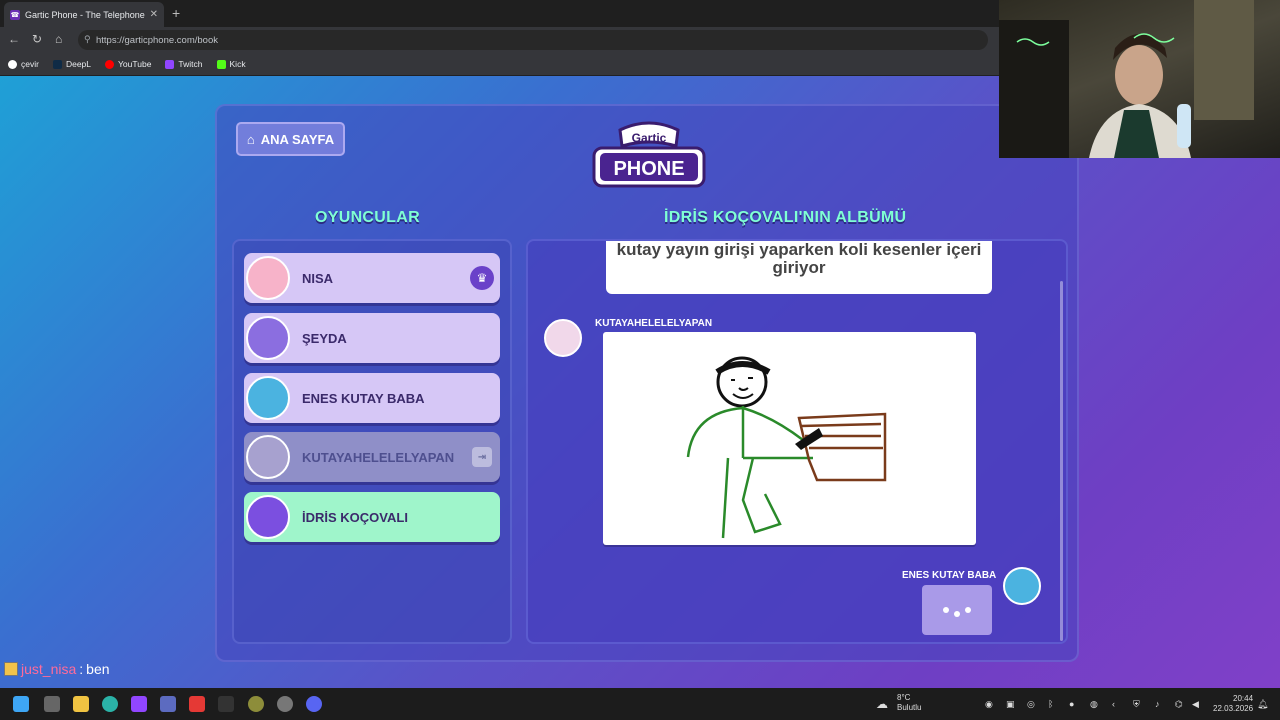 The width and height of the screenshot is (1280, 720). I want to click on house-icon: ⌂, so click(250, 139).